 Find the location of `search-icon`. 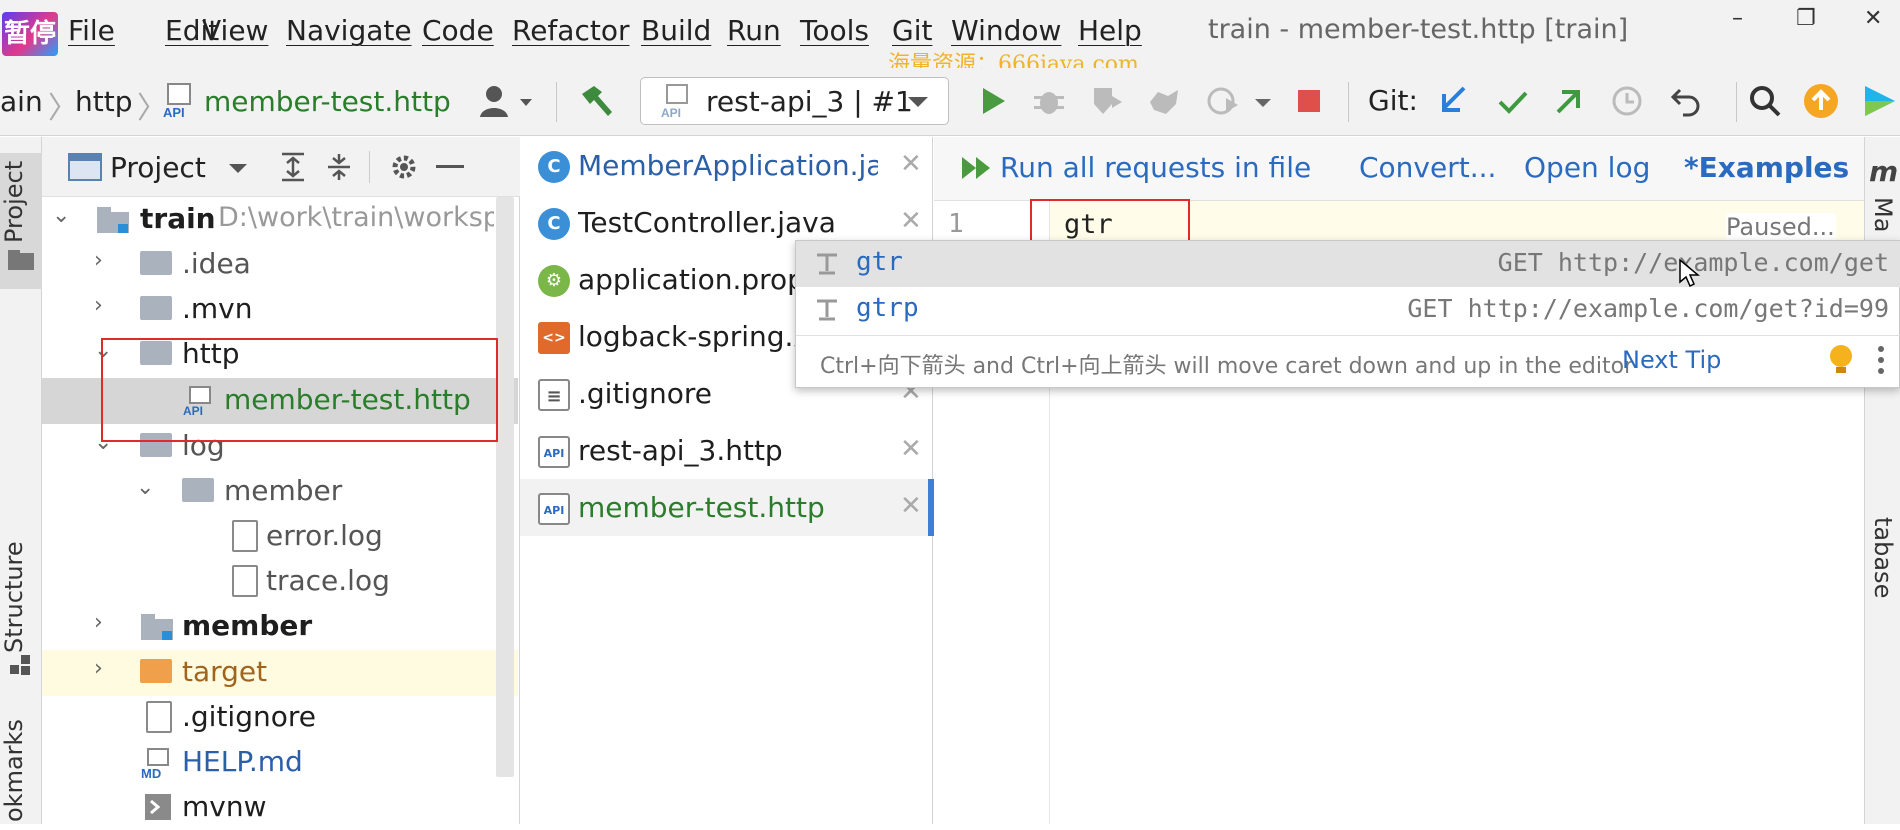

search-icon is located at coordinates (1765, 101).